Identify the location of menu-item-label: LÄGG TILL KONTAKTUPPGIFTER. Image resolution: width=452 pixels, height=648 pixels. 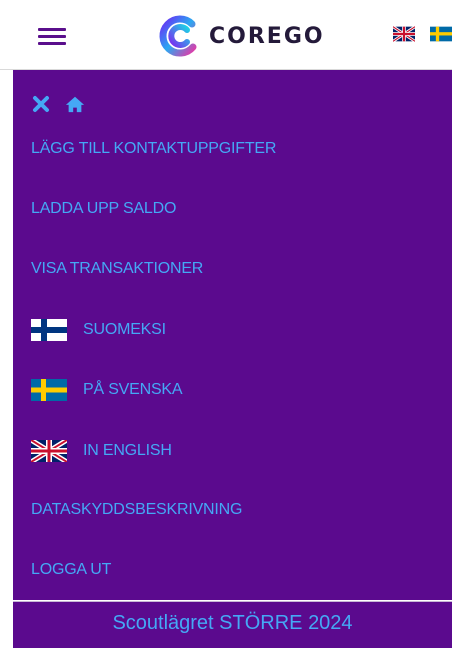
(154, 148).